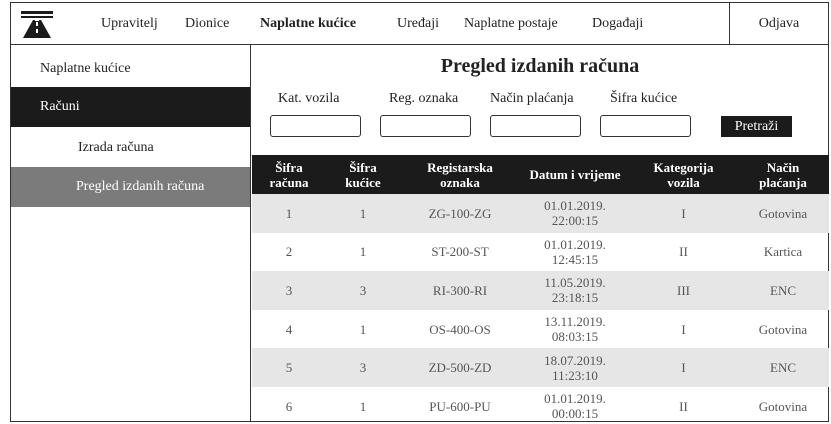 The width and height of the screenshot is (831, 424). What do you see at coordinates (575, 375) in the screenshot?
I see `cell-text: 11:23:10` at bounding box center [575, 375].